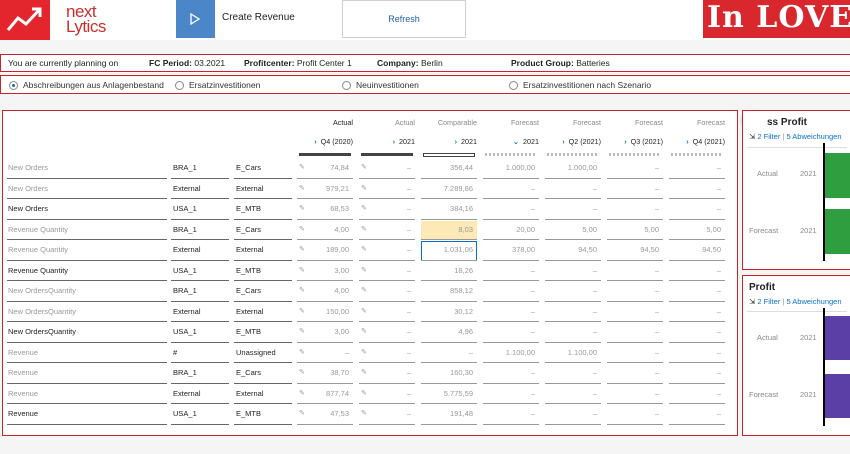 The image size is (850, 454). Describe the element at coordinates (837, 338) in the screenshot. I see `actual-bar` at that location.